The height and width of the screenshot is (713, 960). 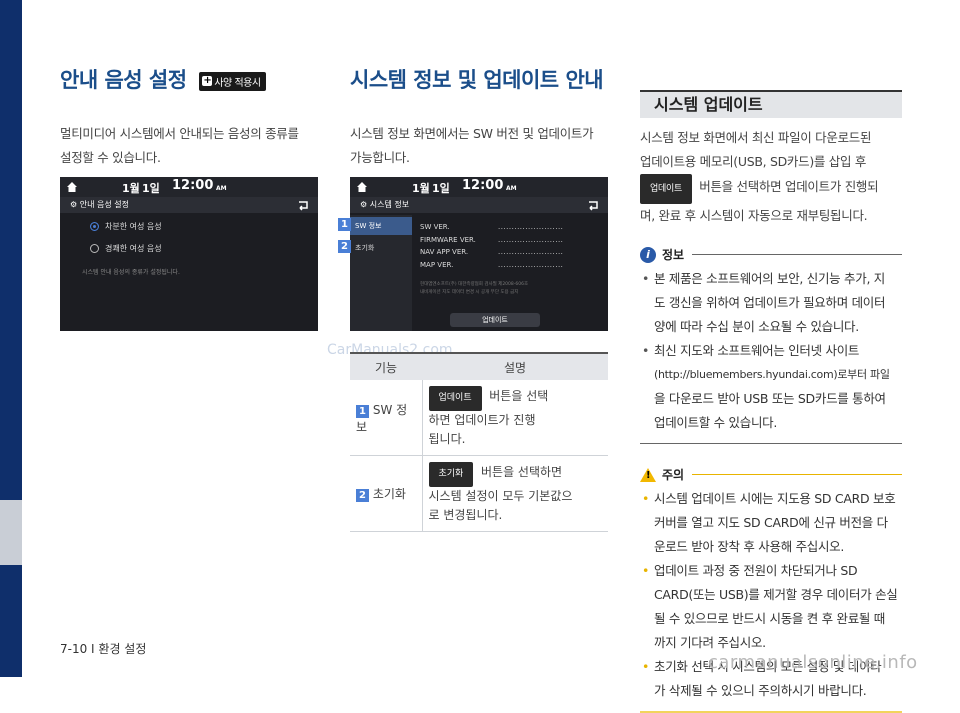 I want to click on desc-text: 됩니다., so click(x=447, y=439).